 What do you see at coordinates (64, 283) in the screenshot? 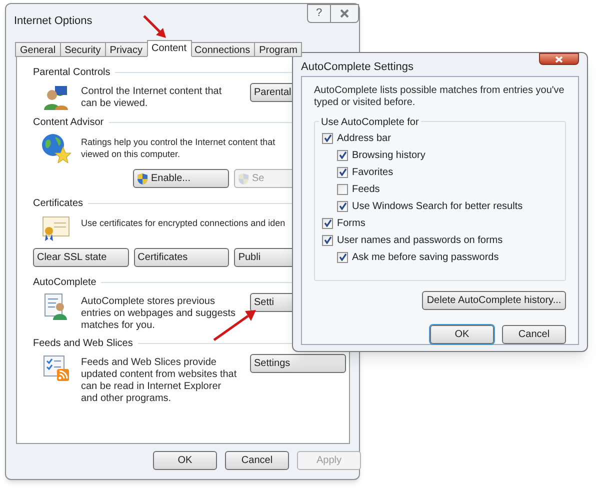
I see `section-title: AutoComplete` at bounding box center [64, 283].